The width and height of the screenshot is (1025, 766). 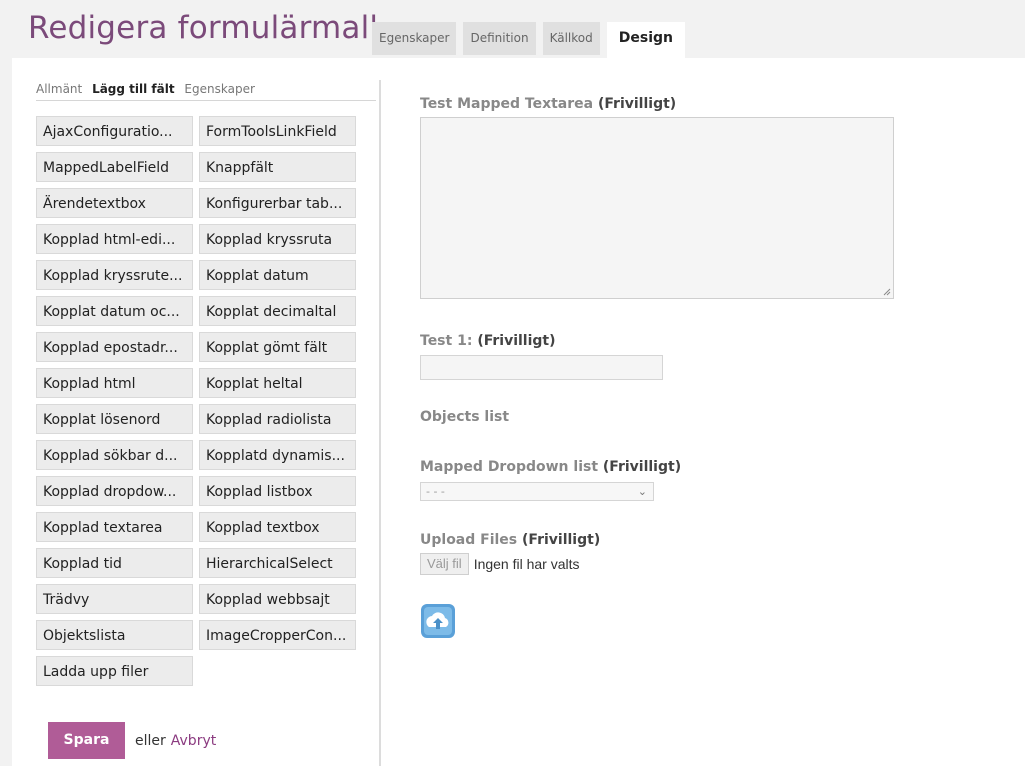 What do you see at coordinates (887, 292) in the screenshot?
I see `resize-grip-icon` at bounding box center [887, 292].